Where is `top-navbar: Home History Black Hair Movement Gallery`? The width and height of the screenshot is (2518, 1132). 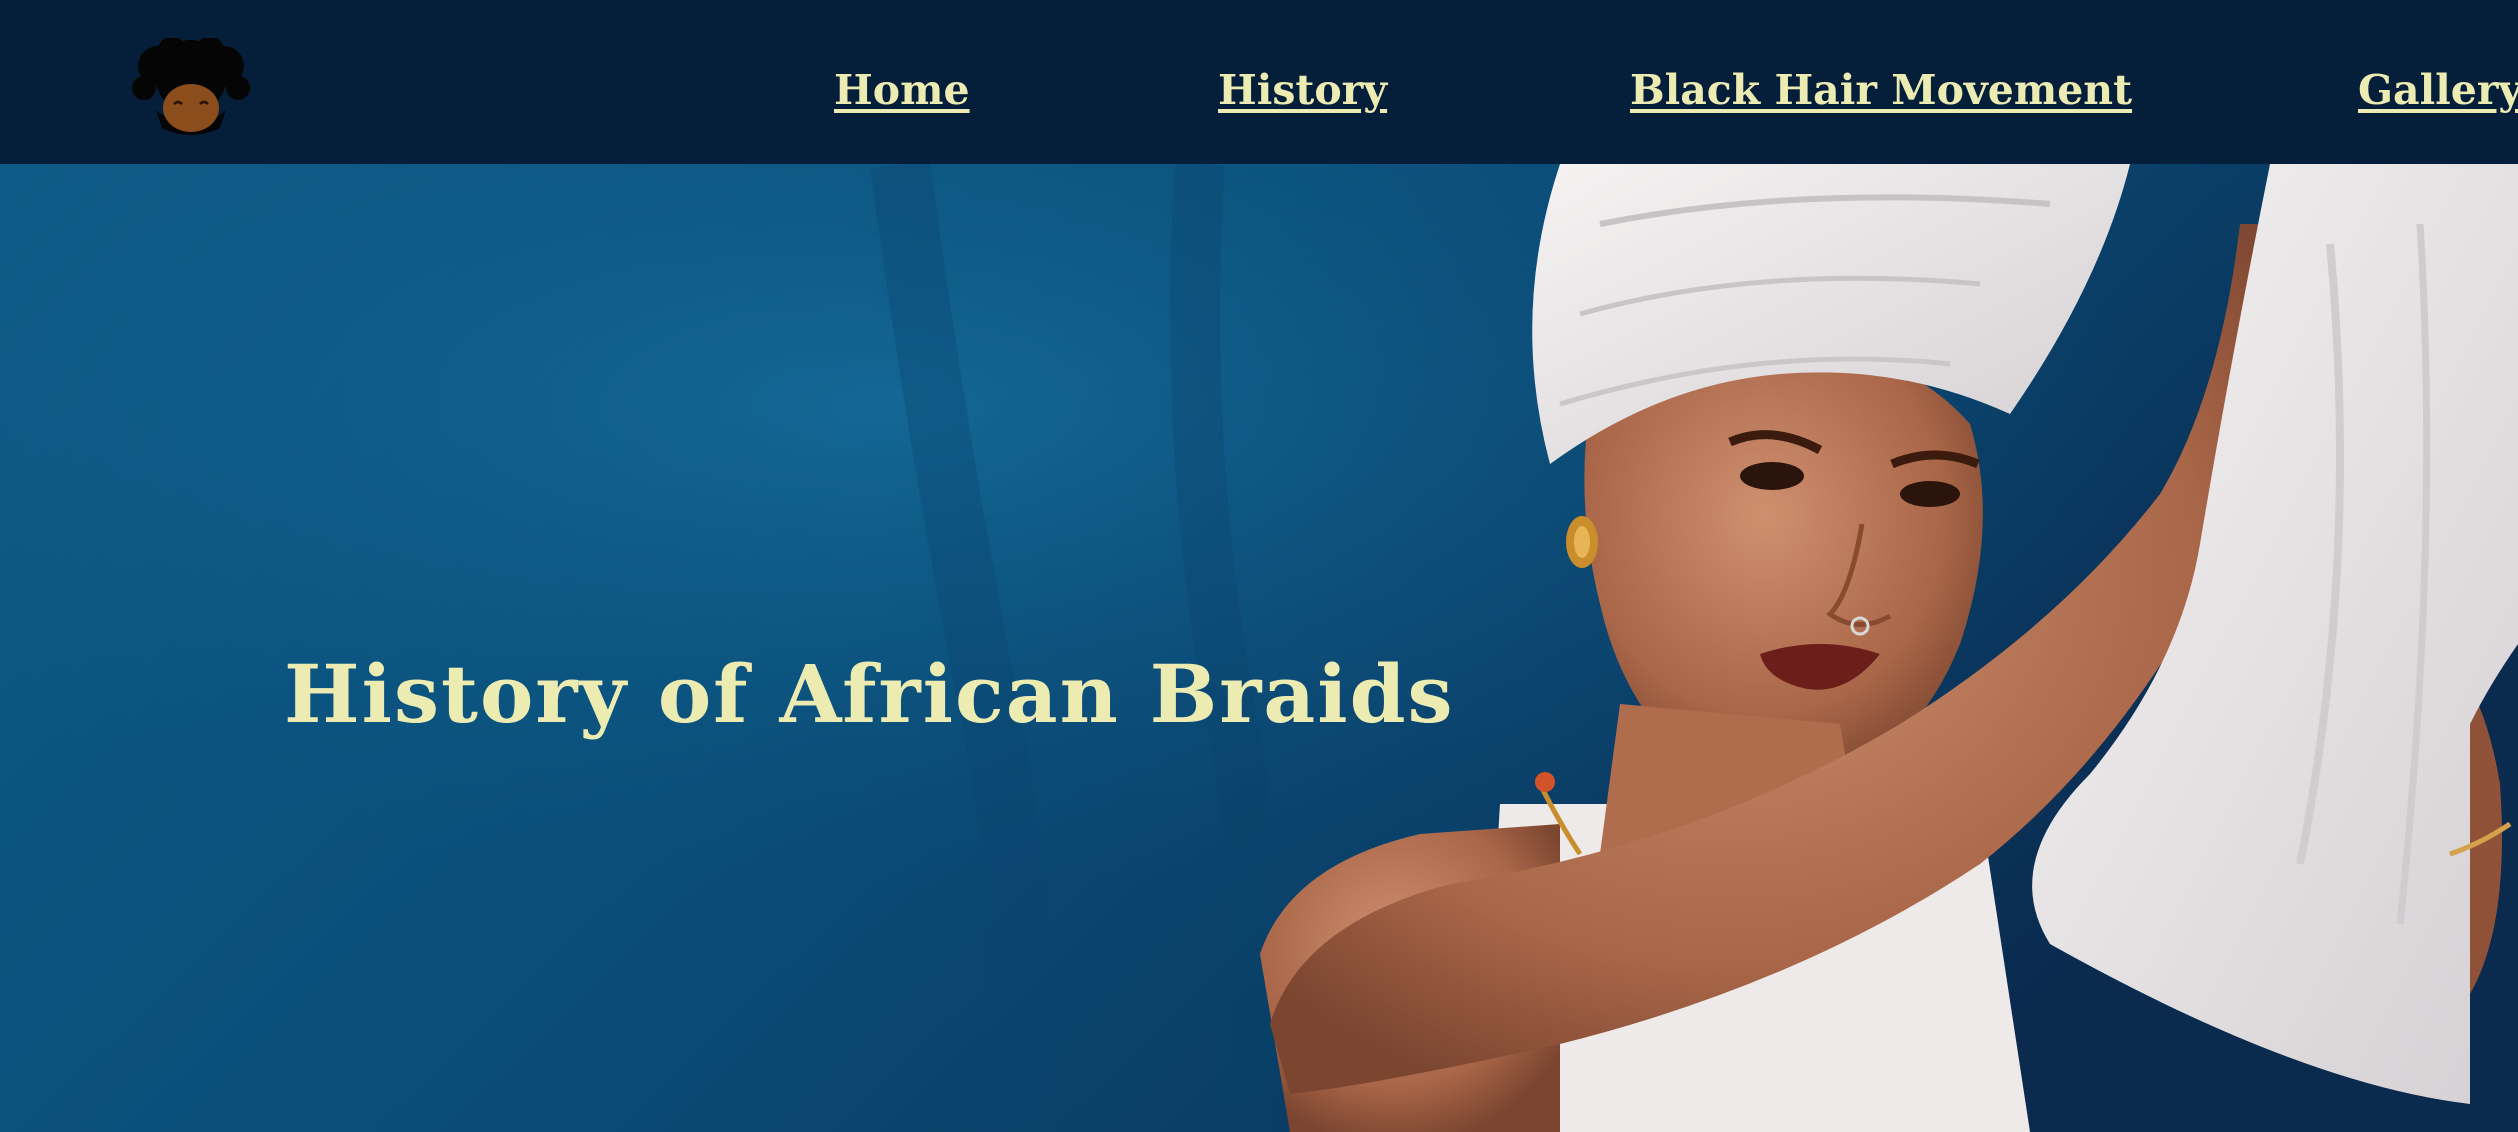 top-navbar: Home History Black Hair Movement Gallery is located at coordinates (1259, 82).